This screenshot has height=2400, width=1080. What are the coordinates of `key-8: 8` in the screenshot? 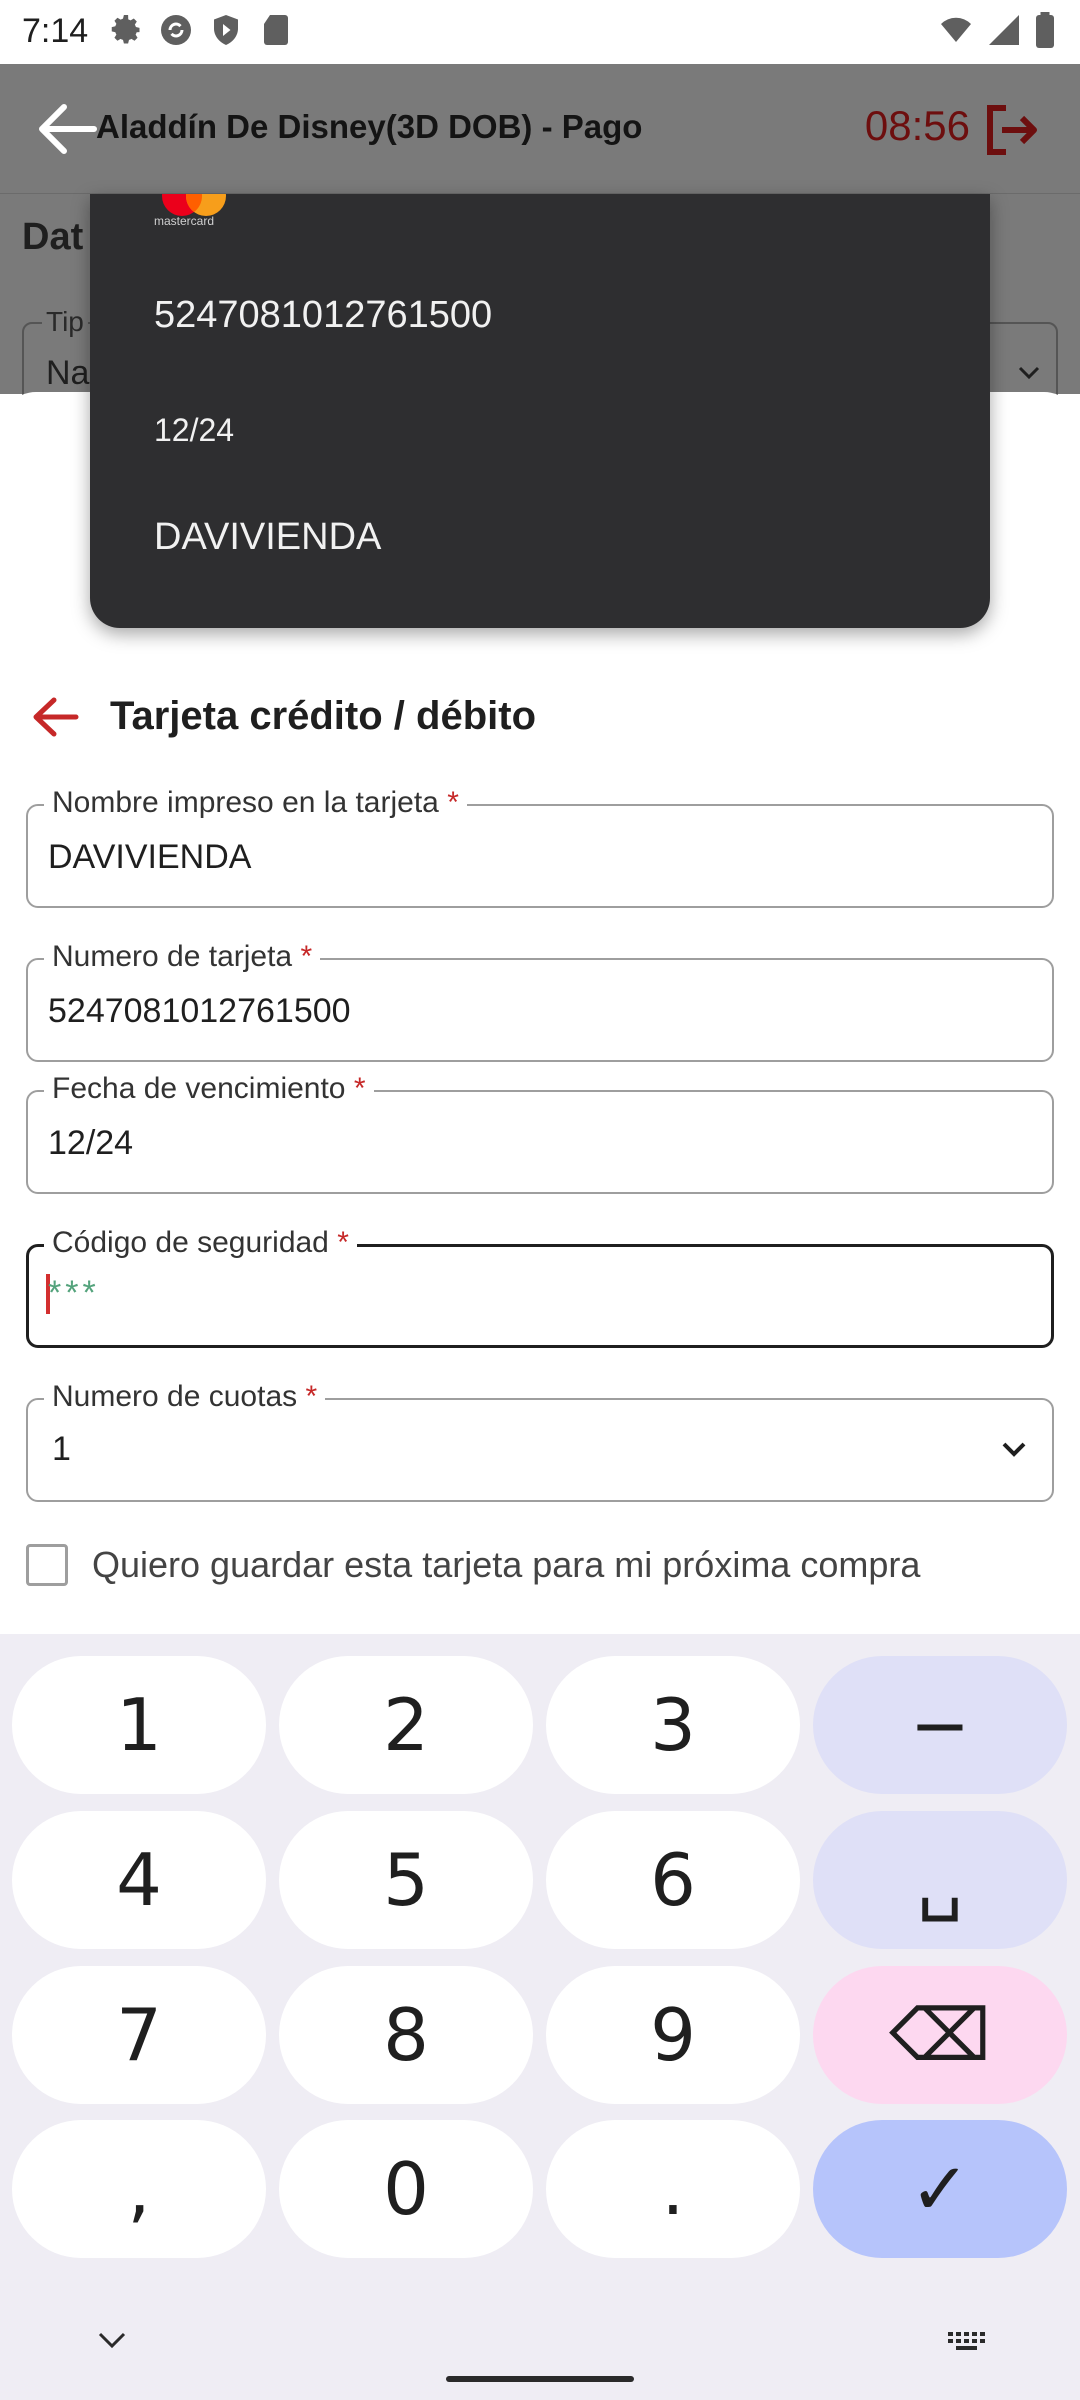 It's located at (406, 2035).